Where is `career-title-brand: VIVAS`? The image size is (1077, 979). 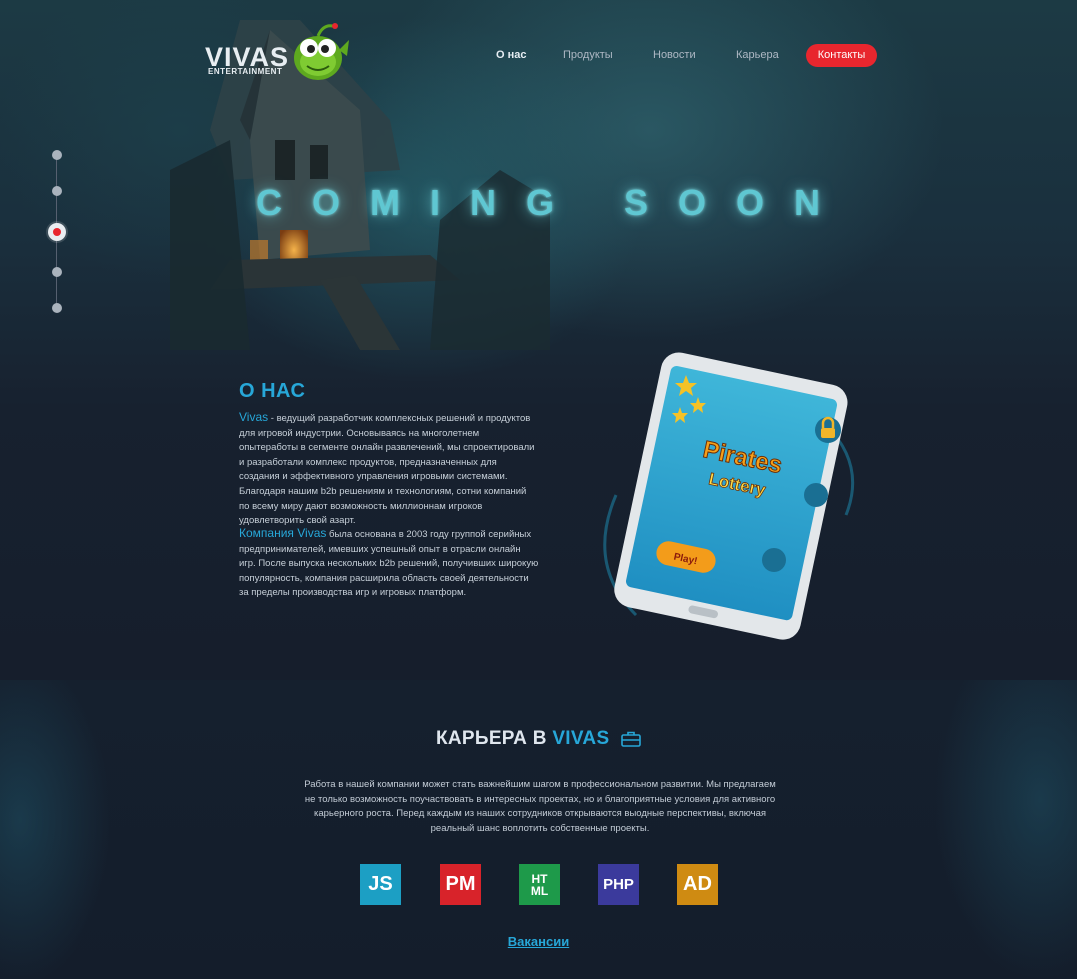
career-title-brand: VIVAS is located at coordinates (581, 738).